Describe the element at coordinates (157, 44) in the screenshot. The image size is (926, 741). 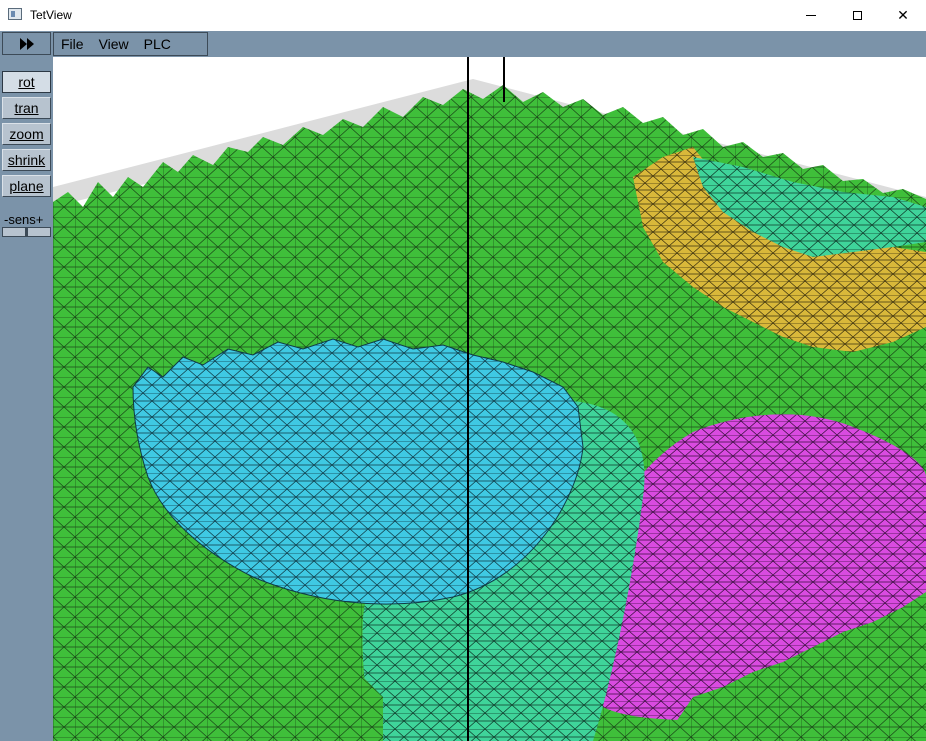
I see `menu-plc: PLC` at that location.